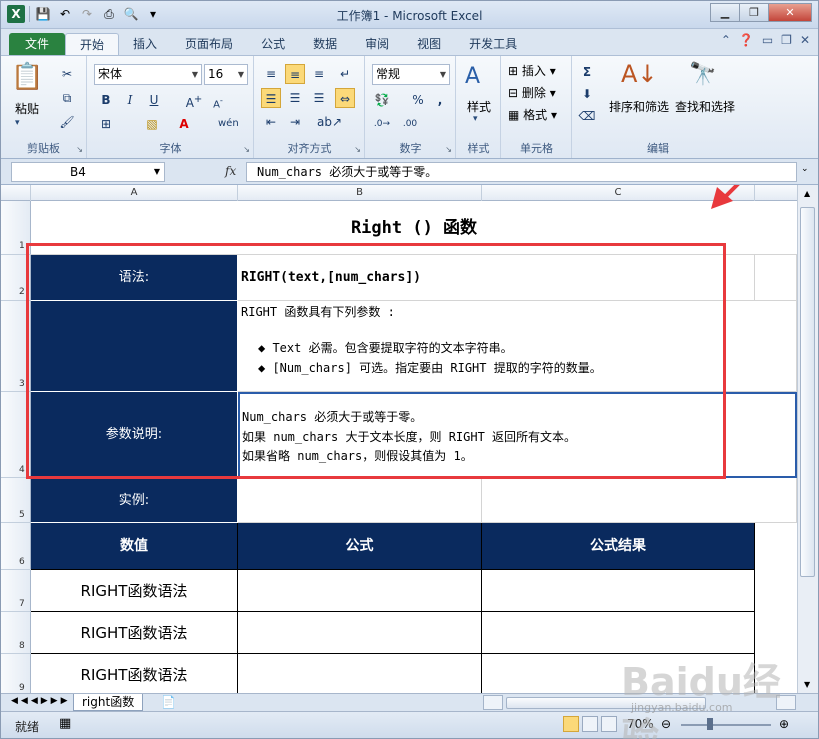 The height and width of the screenshot is (739, 819). Describe the element at coordinates (411, 74) in the screenshot. I see `number-format-combo: 常规 ▼` at that location.